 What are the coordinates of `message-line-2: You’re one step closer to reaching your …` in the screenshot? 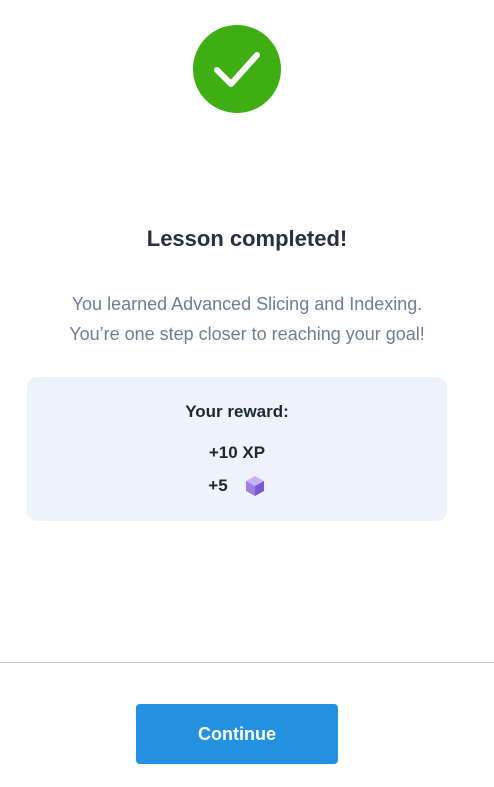 It's located at (247, 334).